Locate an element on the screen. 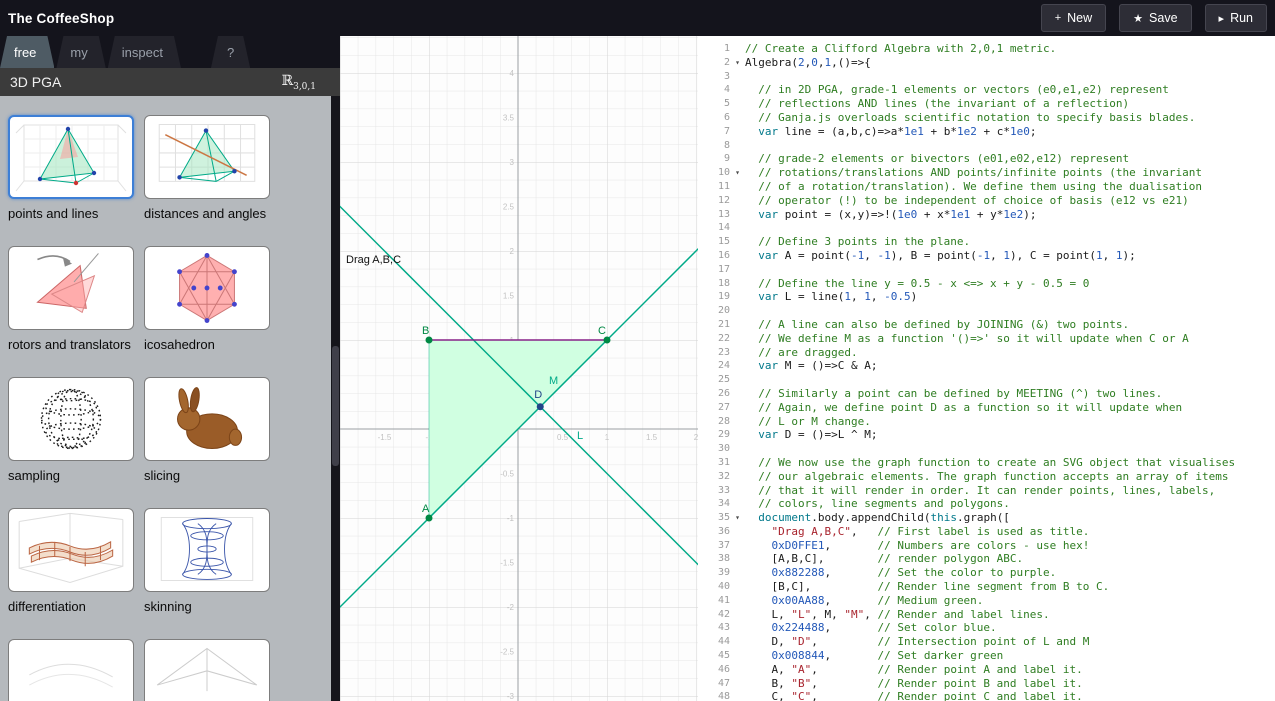 The width and height of the screenshot is (1275, 701). run-button: ▸ Run is located at coordinates (1235, 18).